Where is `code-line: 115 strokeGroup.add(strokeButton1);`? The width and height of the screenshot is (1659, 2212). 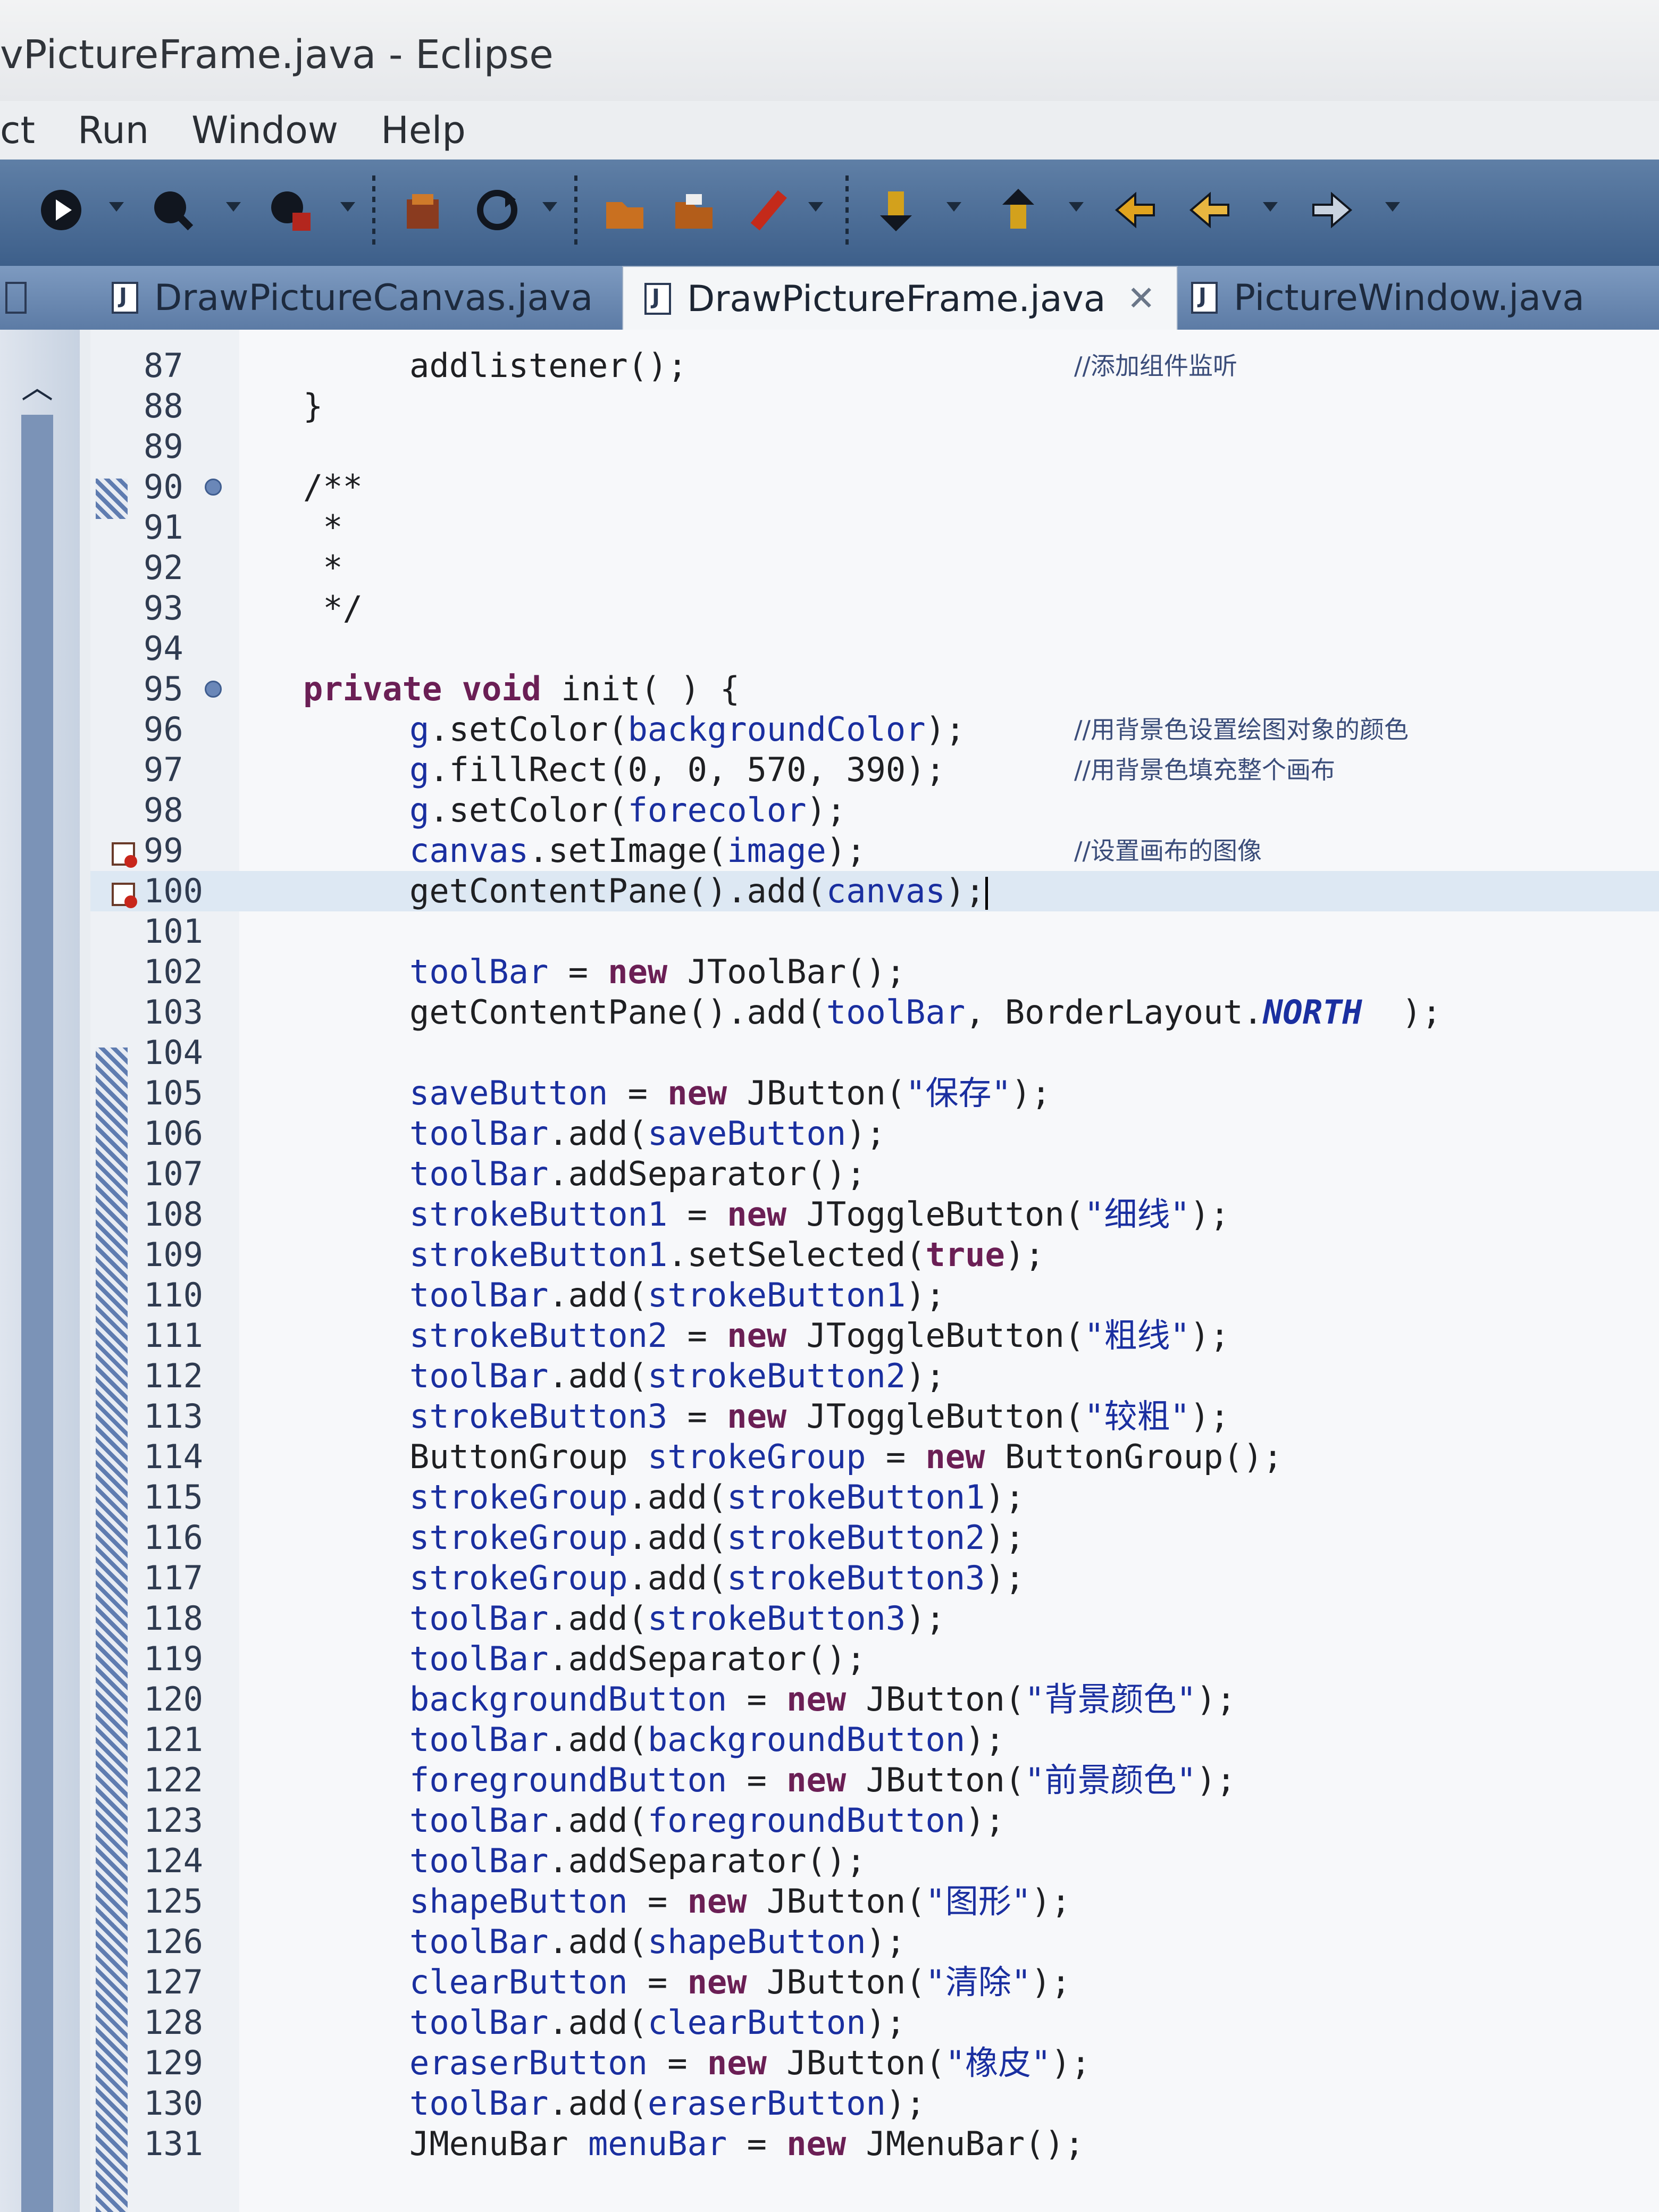
code-line: 115 strokeGroup.add(strokeButton1); is located at coordinates (874, 1497).